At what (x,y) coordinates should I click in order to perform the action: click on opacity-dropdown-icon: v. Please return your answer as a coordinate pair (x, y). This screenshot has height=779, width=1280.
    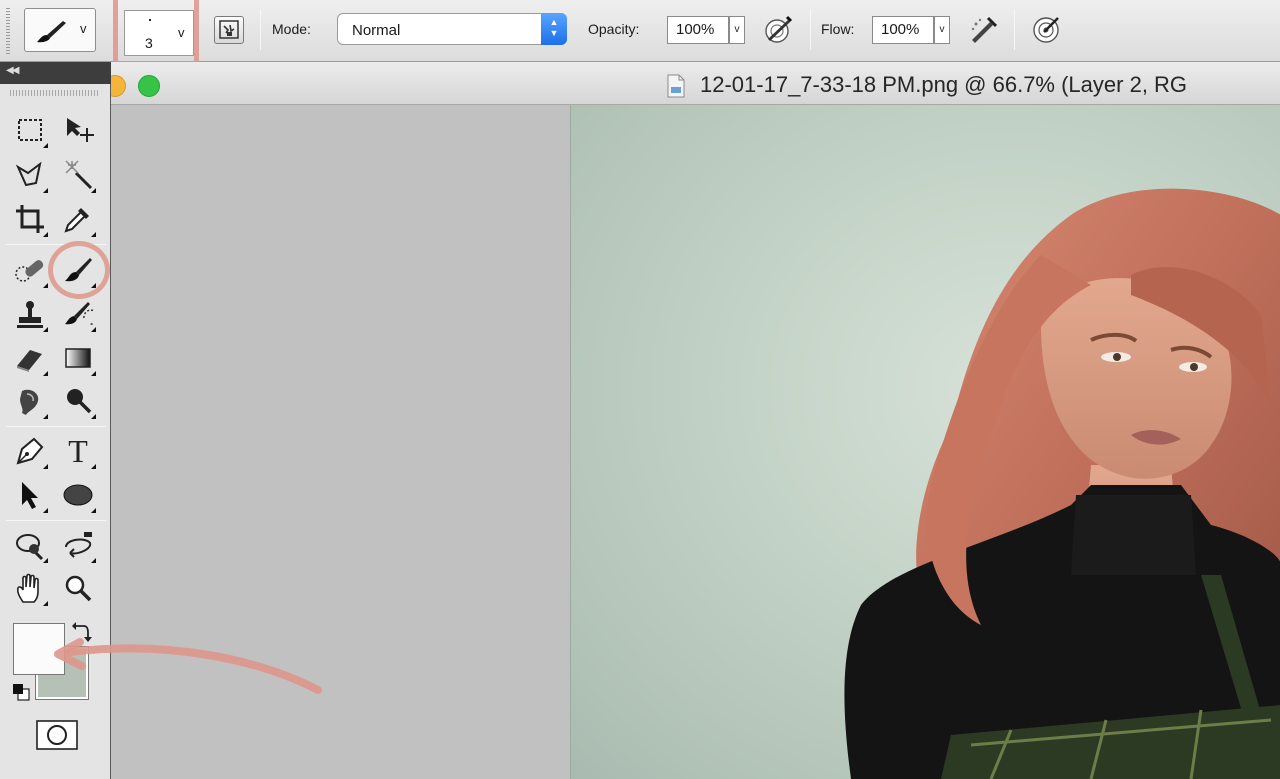
    Looking at the image, I should click on (737, 30).